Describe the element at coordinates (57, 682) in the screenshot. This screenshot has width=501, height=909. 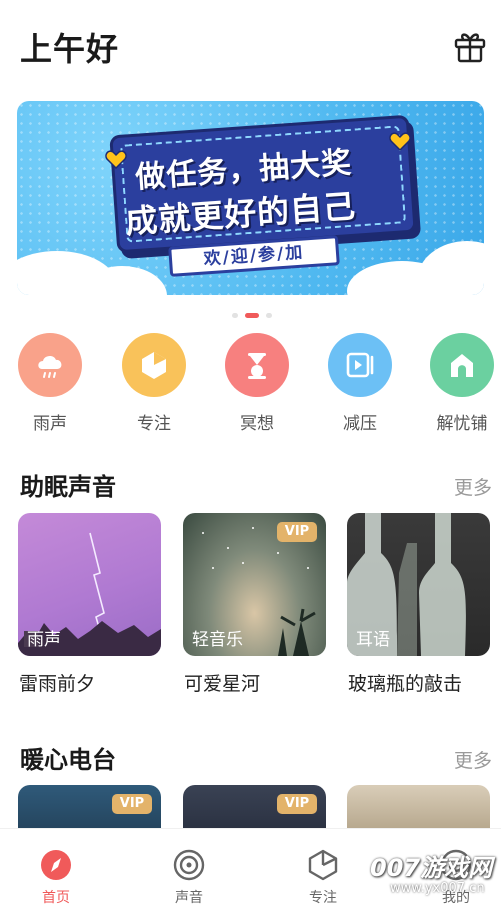
I see `sound-name: 雷雨前夕` at that location.